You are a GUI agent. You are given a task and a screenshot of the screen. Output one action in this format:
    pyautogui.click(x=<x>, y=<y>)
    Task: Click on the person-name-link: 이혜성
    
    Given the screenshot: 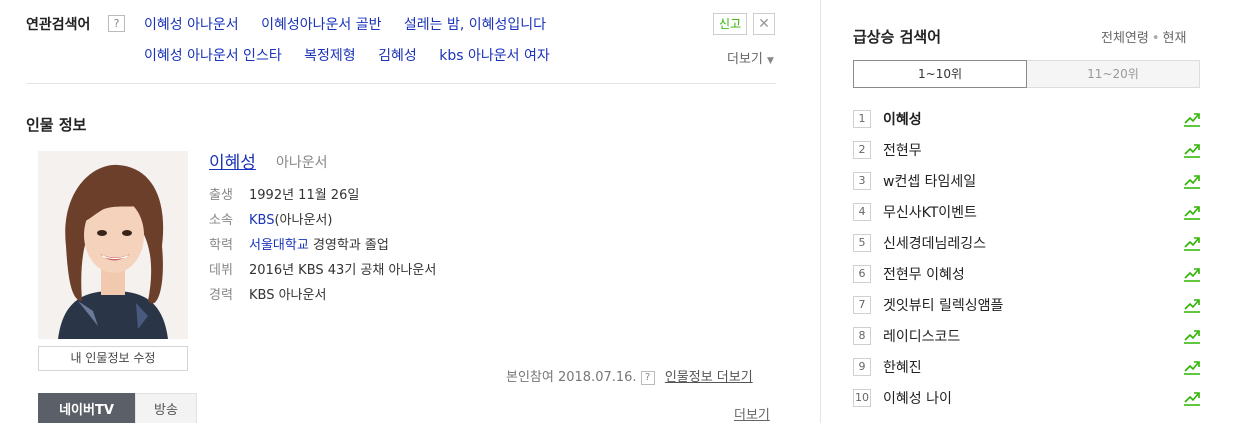 What is the action you would take?
    pyautogui.click(x=232, y=160)
    